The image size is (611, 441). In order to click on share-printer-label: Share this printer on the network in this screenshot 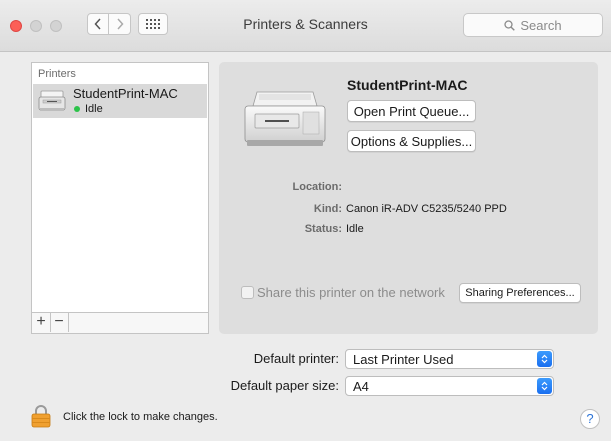, I will do `click(351, 292)`.